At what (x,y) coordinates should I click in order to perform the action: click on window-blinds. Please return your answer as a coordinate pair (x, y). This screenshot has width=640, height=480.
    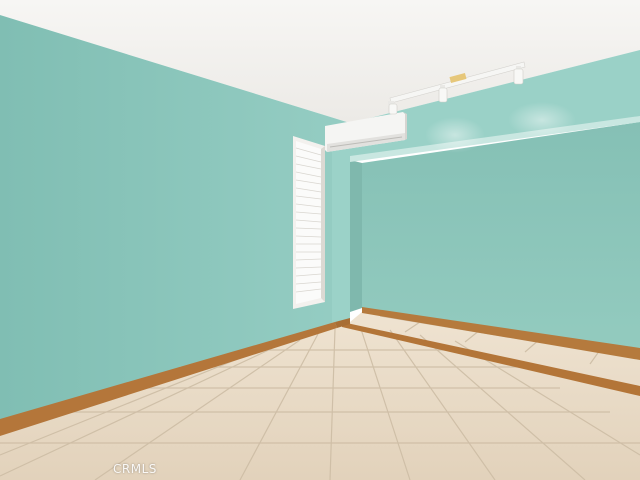
    Looking at the image, I should click on (309, 222).